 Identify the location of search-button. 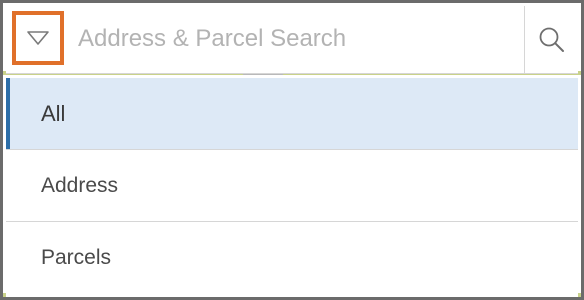
(551, 39).